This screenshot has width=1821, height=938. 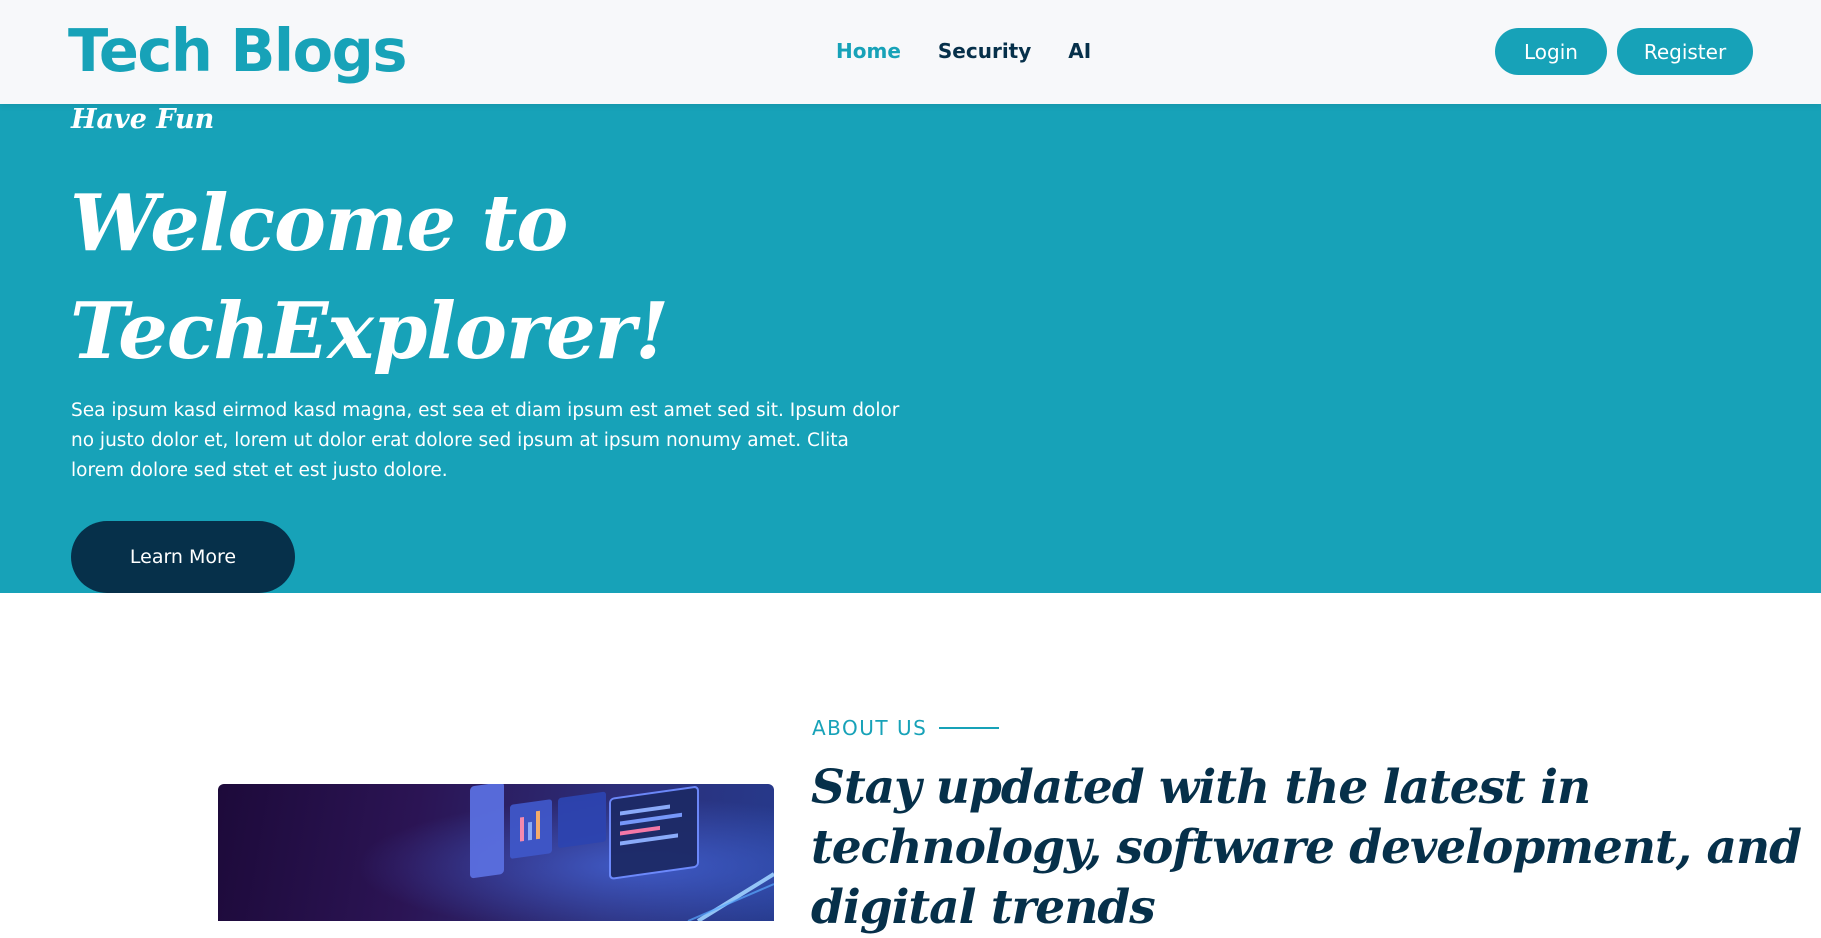 I want to click on laptop-illustration-icon, so click(x=496, y=852).